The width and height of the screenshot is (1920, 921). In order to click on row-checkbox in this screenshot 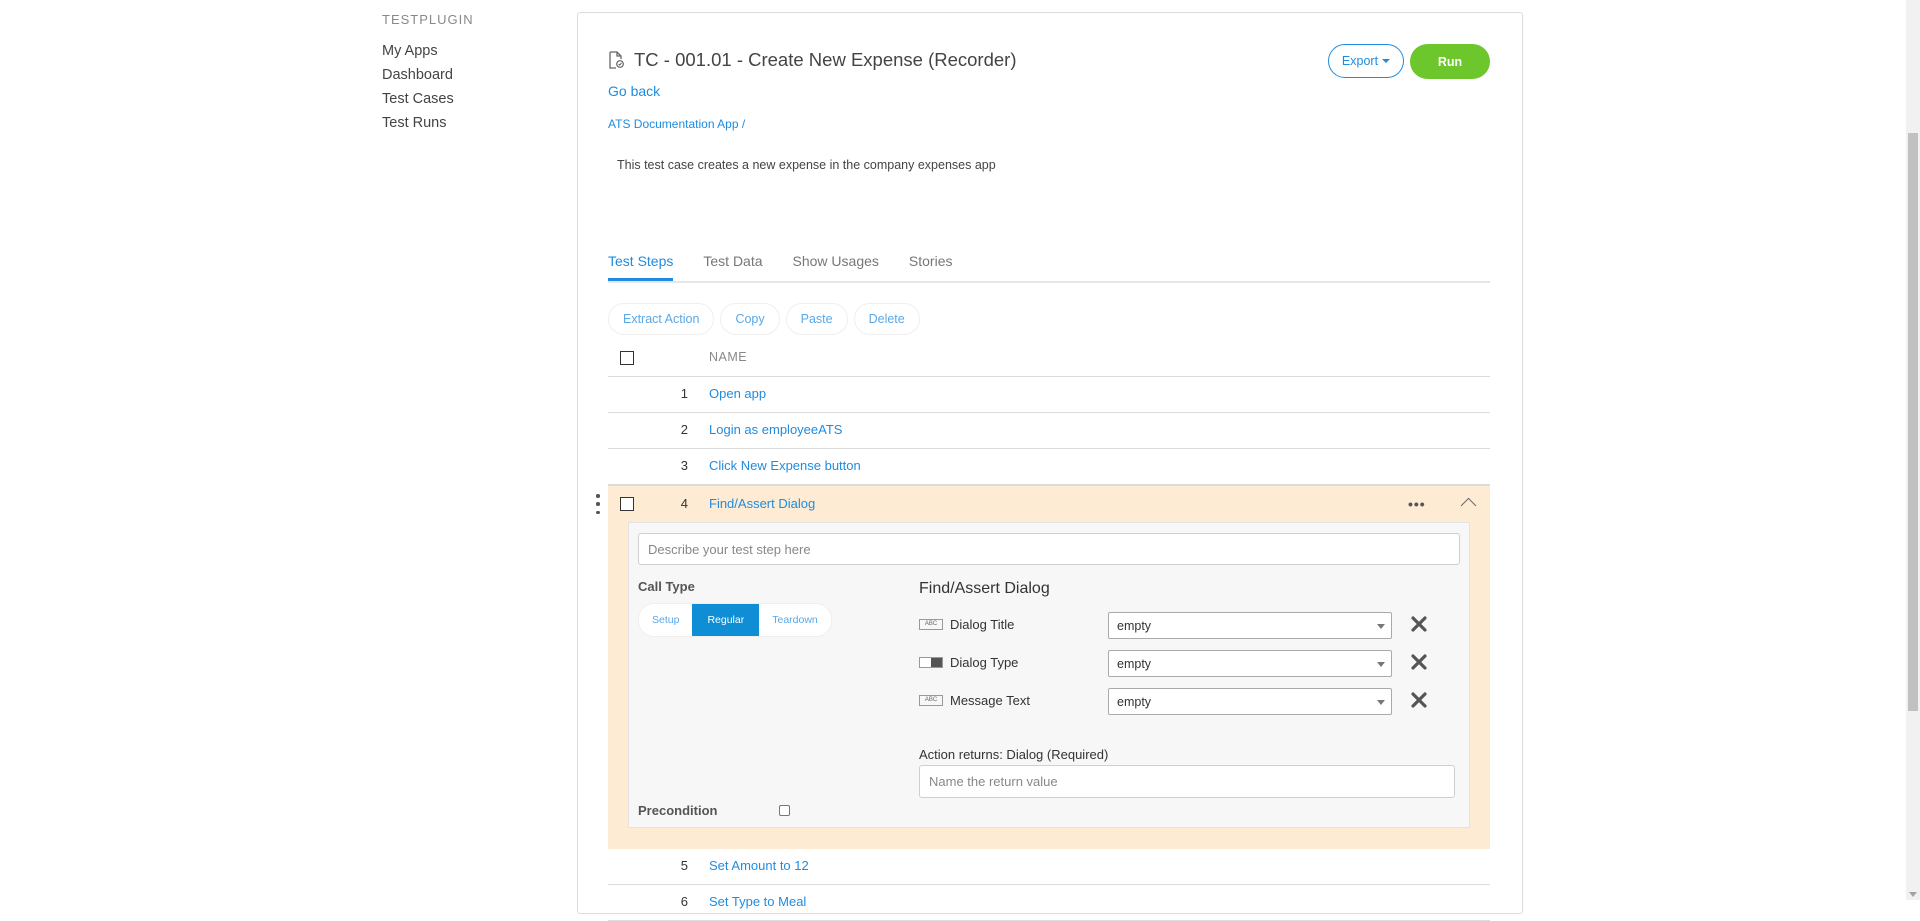, I will do `click(627, 504)`.